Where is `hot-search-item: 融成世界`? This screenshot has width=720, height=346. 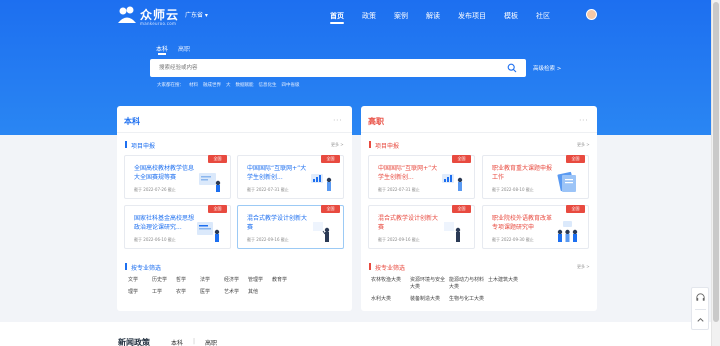
hot-search-item: 融成世界 is located at coordinates (212, 85).